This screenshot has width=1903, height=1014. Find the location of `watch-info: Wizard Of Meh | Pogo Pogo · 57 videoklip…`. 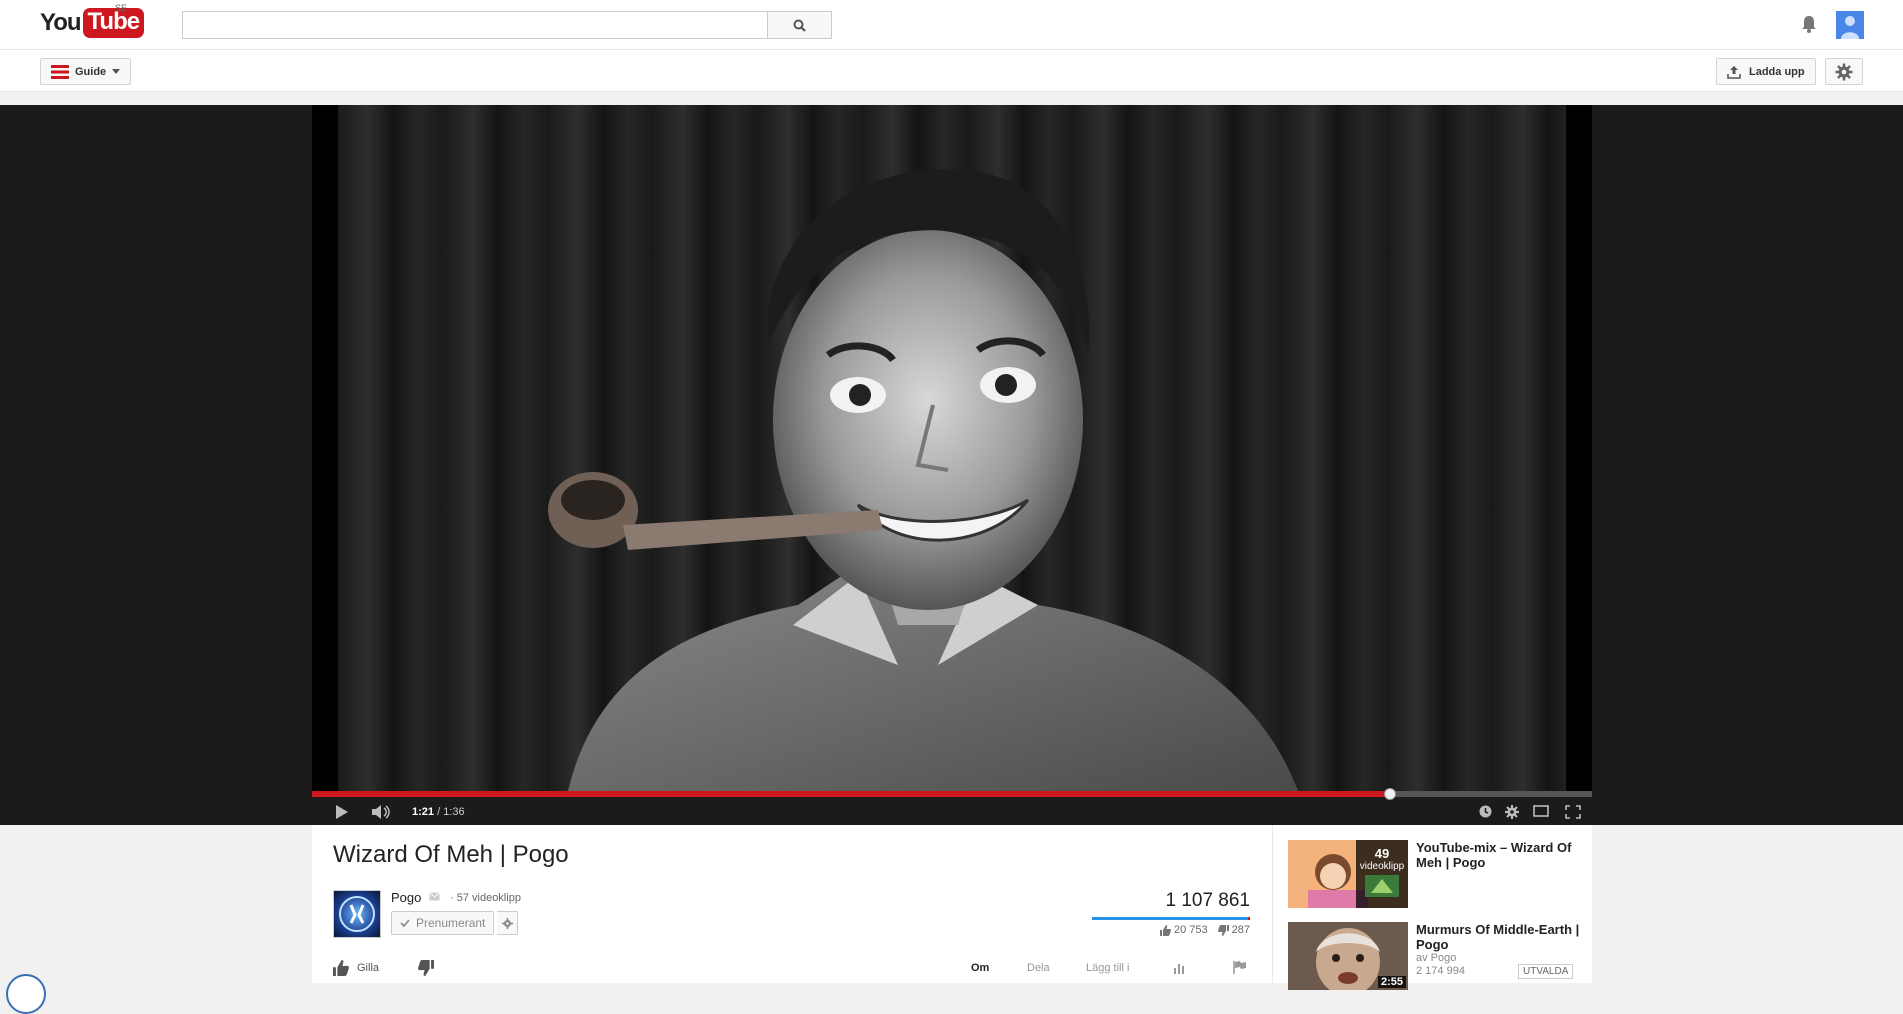

watch-info: Wizard Of Meh | Pogo Pogo · 57 videoklip… is located at coordinates (792, 904).